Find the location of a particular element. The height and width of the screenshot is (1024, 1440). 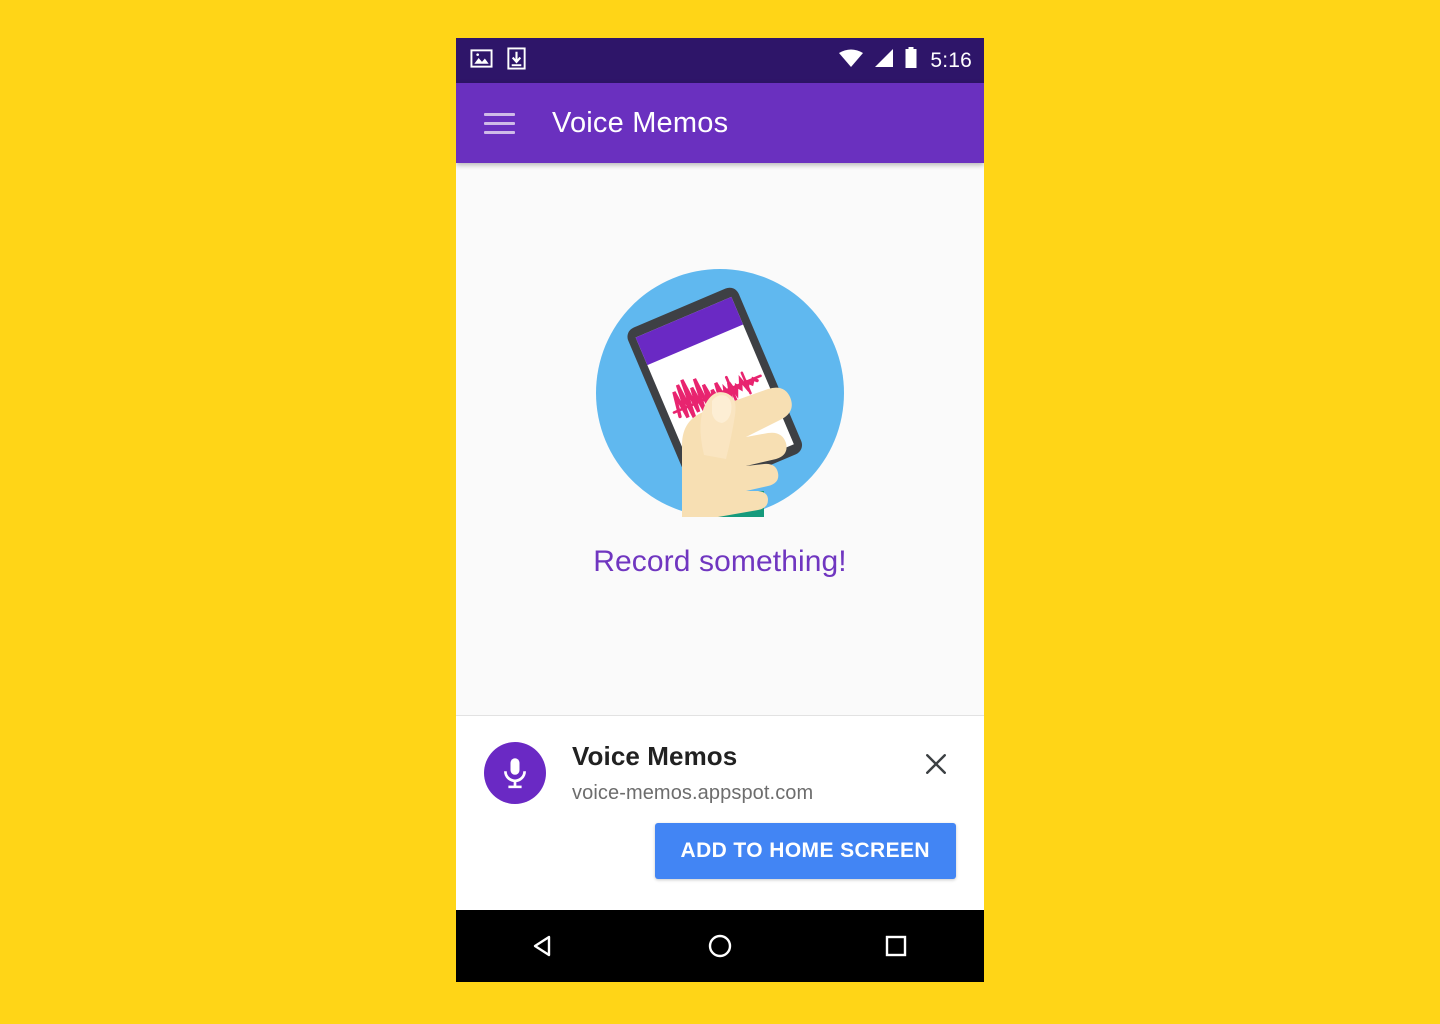

banner-actions: ADD TO HOME SCREEN is located at coordinates (721, 850).